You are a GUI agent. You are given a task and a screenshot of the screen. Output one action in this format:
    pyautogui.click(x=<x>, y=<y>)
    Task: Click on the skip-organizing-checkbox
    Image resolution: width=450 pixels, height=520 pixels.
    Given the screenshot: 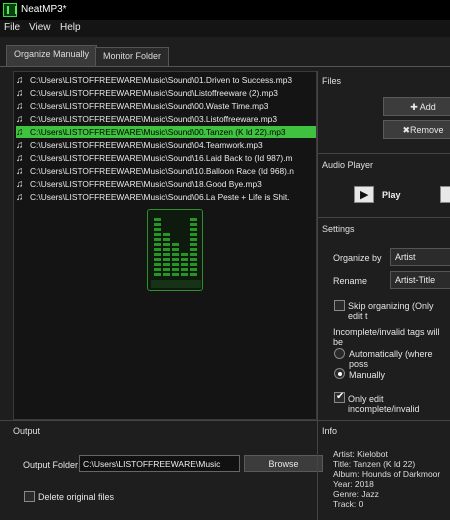 What is the action you would take?
    pyautogui.click(x=339, y=305)
    